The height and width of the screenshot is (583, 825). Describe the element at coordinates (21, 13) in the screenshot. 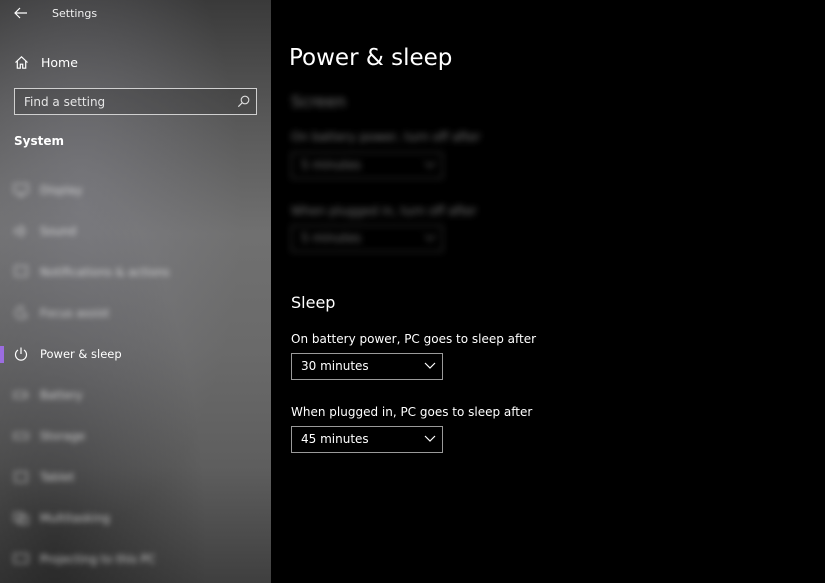

I see `back-arrow-icon` at that location.